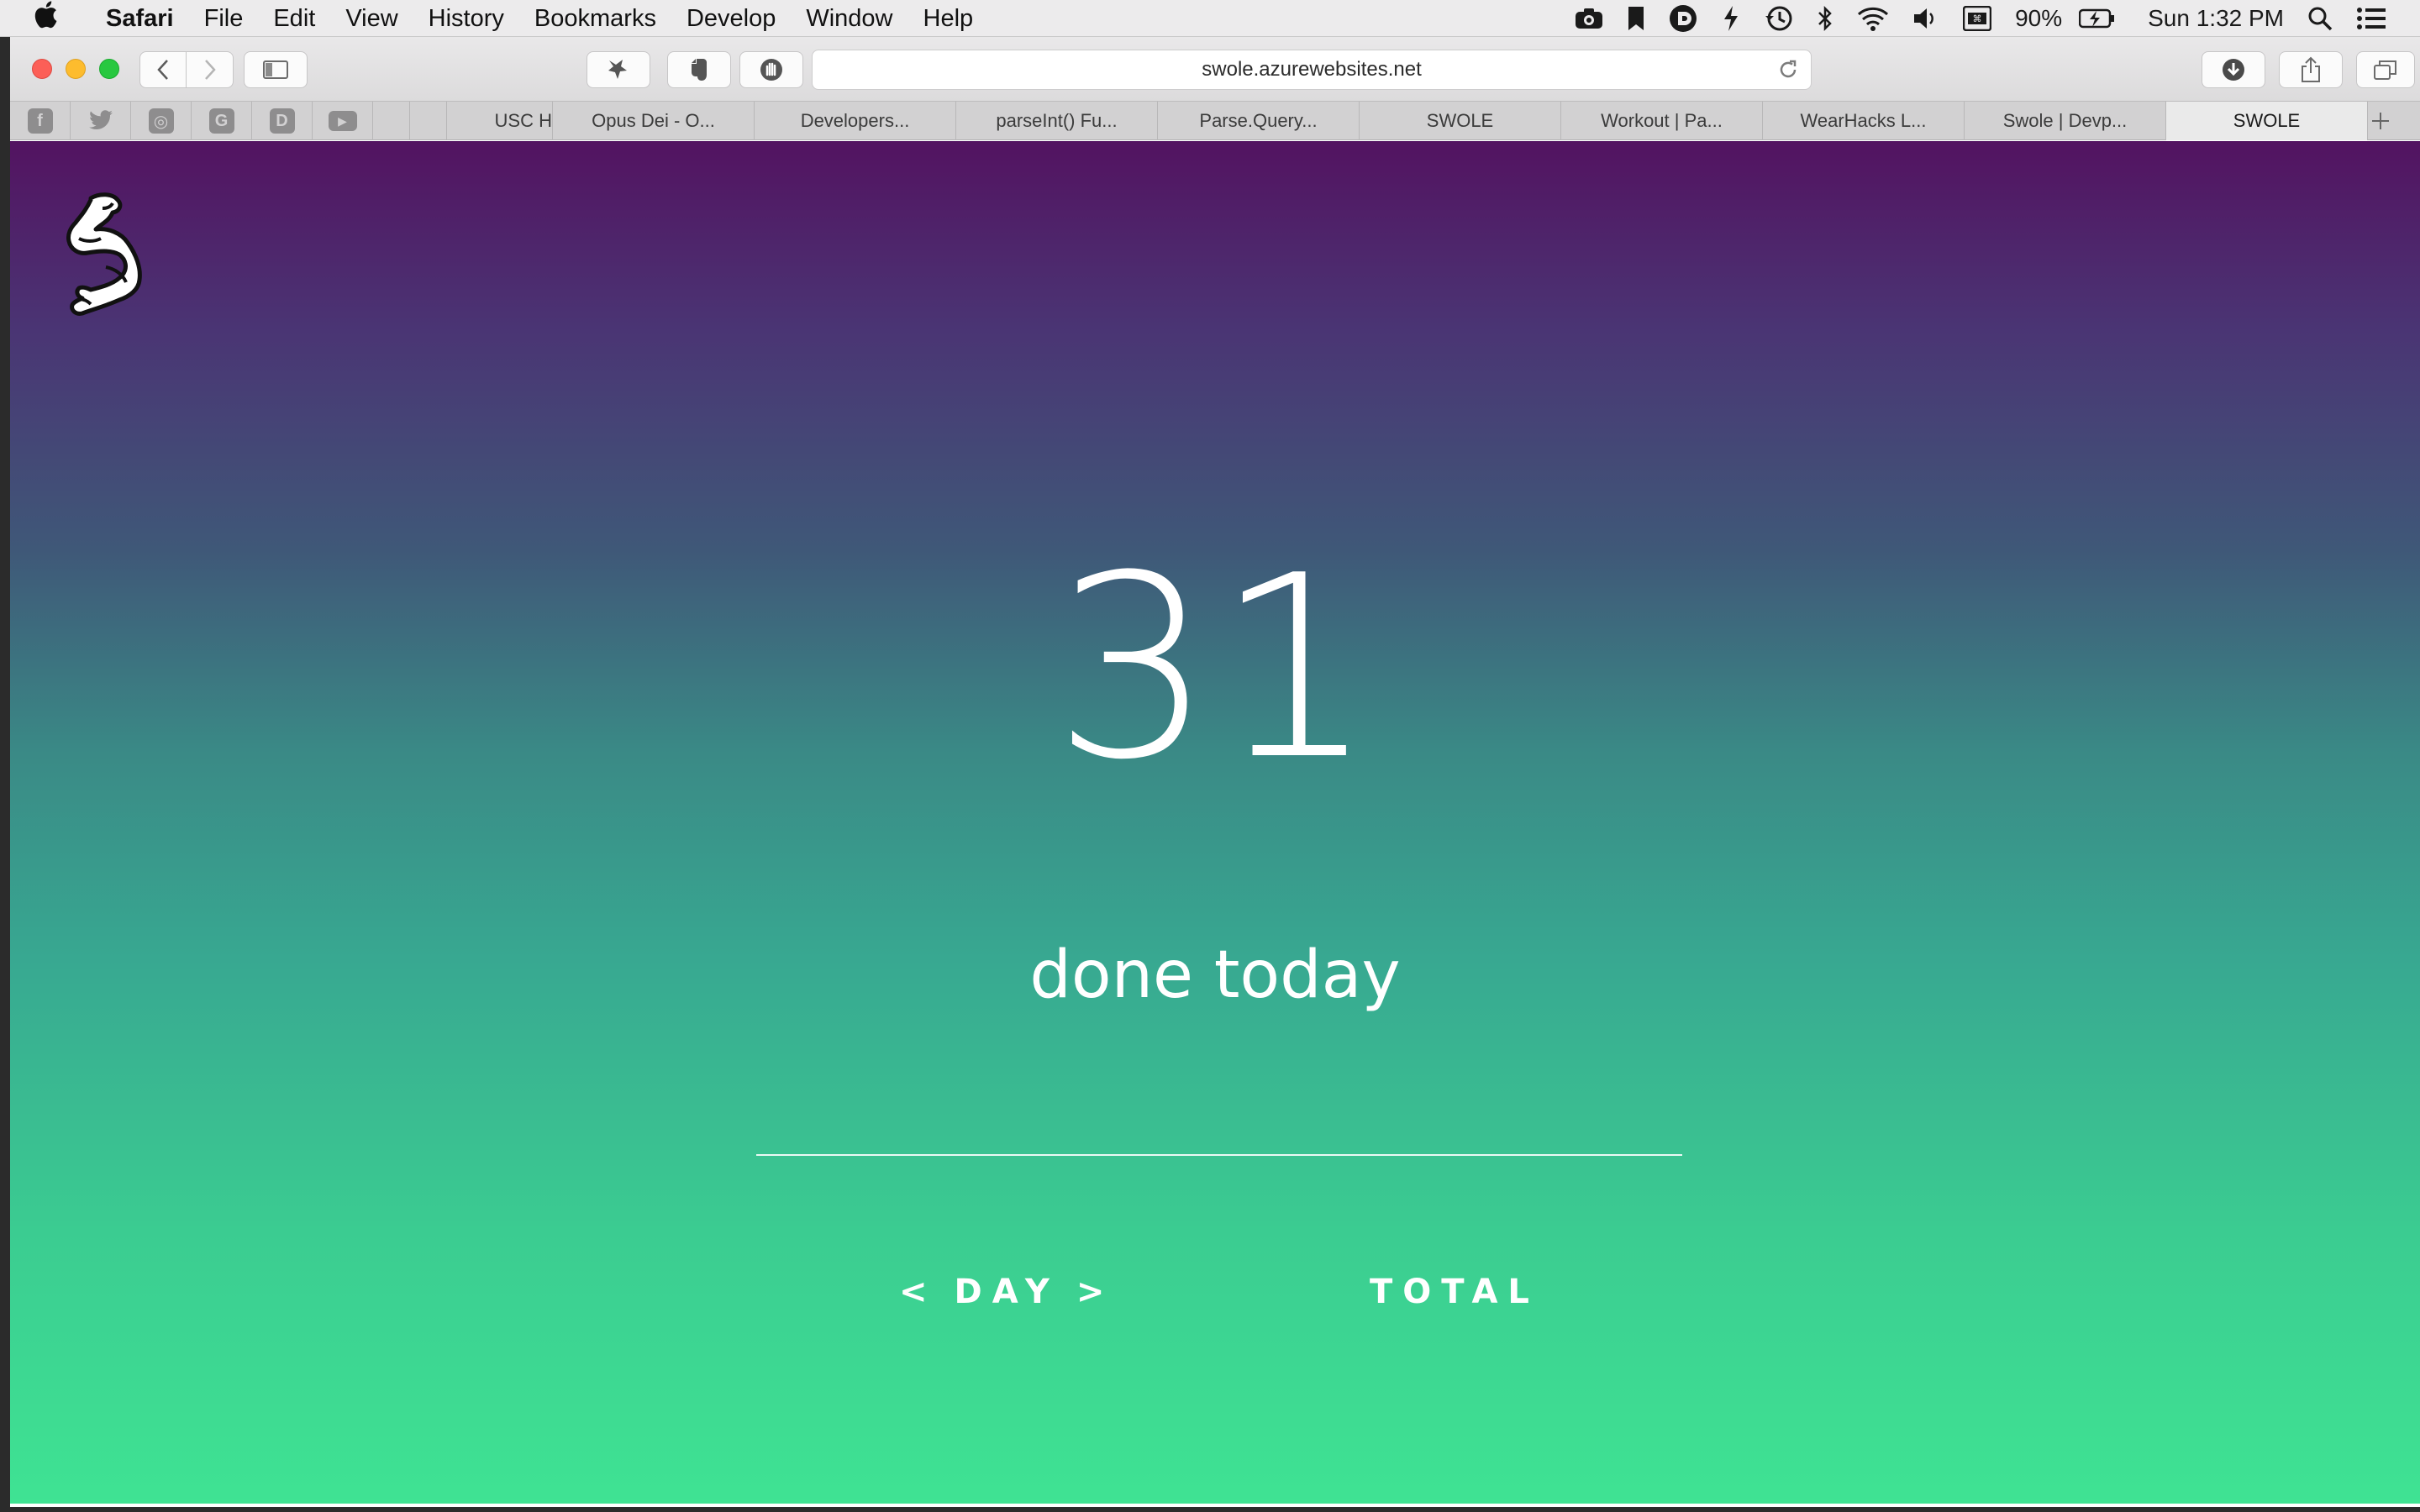 Image resolution: width=2420 pixels, height=1512 pixels. I want to click on tab-overview-icon, so click(2385, 70).